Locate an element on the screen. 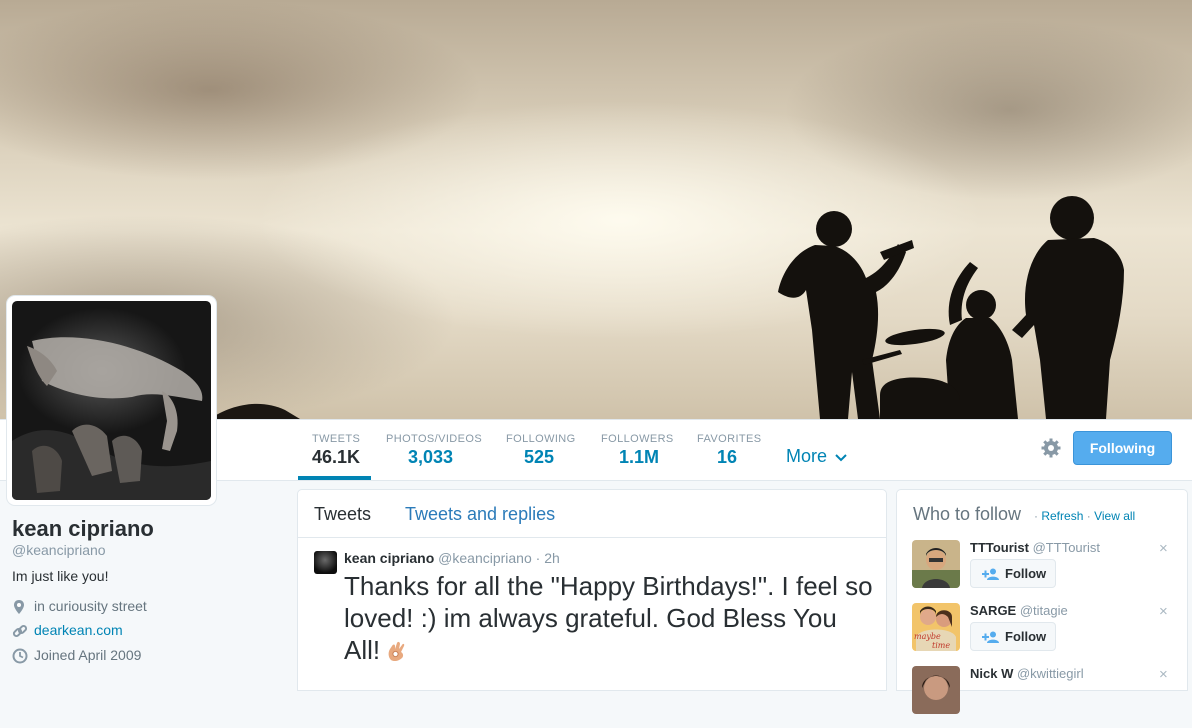  following-button: Following is located at coordinates (1122, 448).